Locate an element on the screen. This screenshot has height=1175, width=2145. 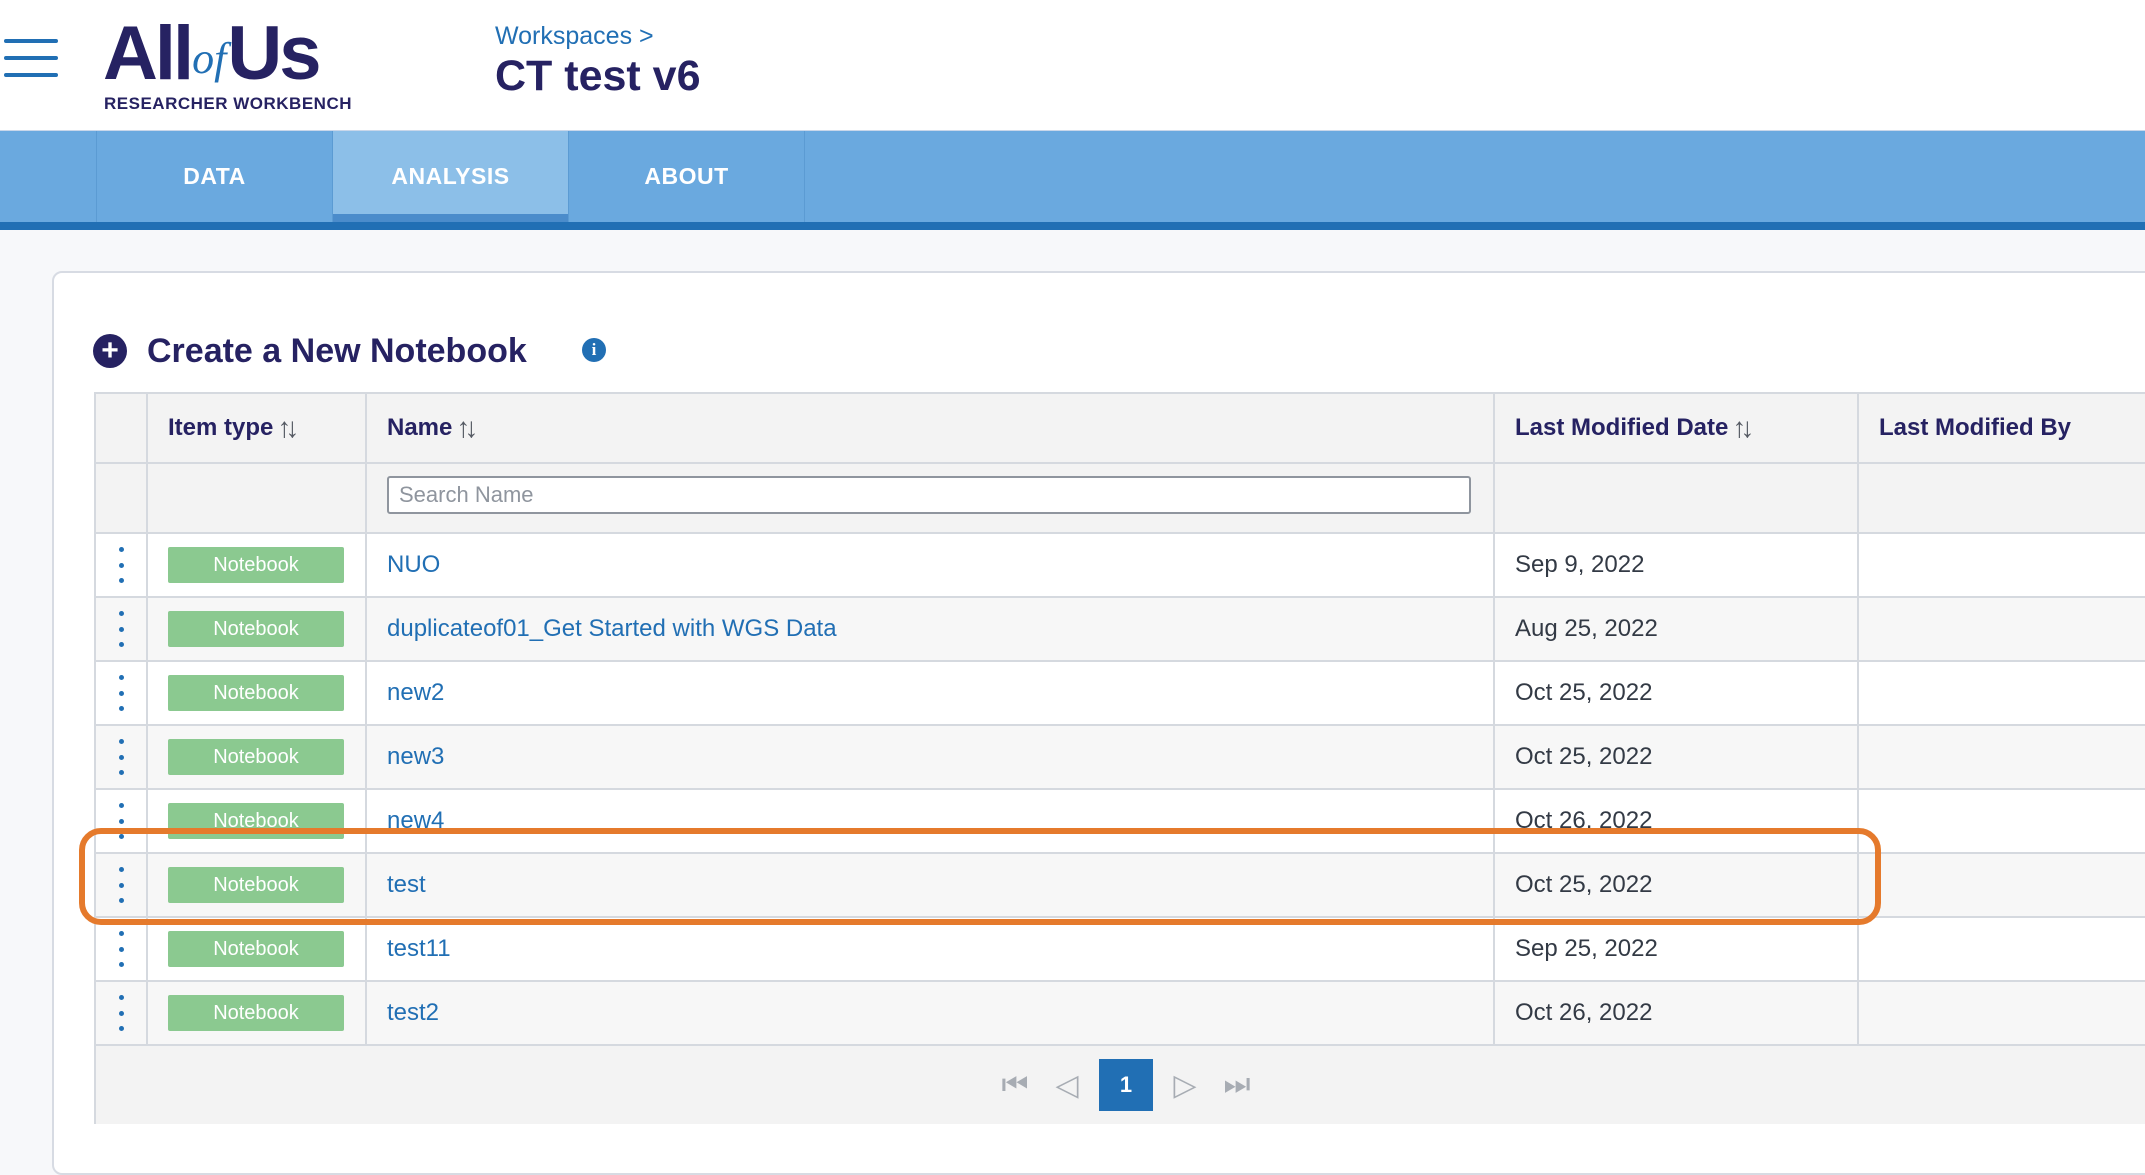
filter-name-cell is located at coordinates (931, 498).